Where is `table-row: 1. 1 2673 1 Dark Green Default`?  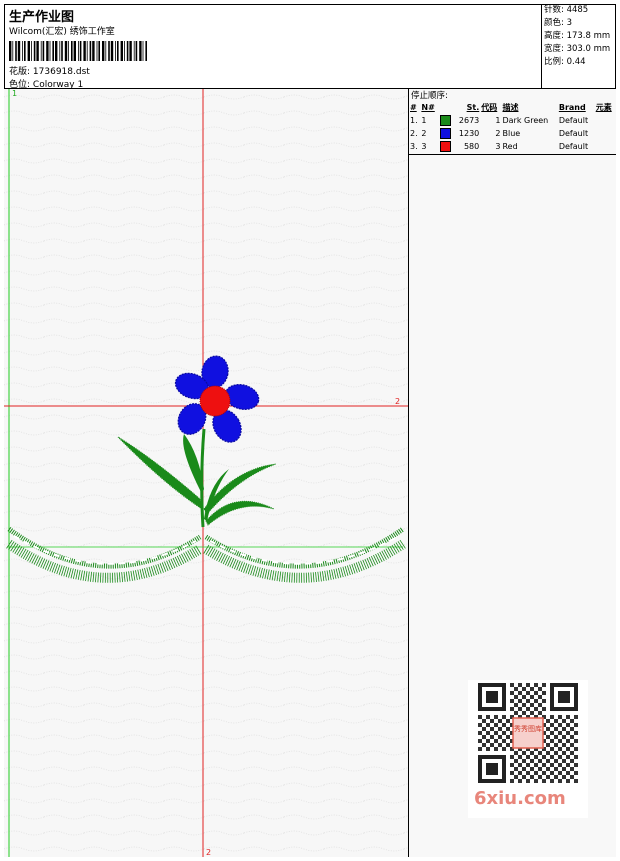
table-row: 1. 1 2673 1 Dark Green Default is located at coordinates (512, 120).